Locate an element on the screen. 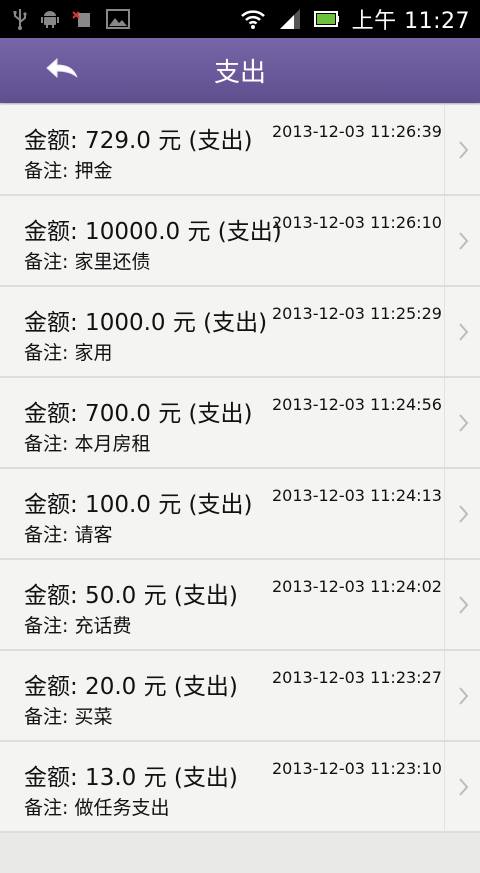 The image size is (480, 873). battery-icon is located at coordinates (326, 19).